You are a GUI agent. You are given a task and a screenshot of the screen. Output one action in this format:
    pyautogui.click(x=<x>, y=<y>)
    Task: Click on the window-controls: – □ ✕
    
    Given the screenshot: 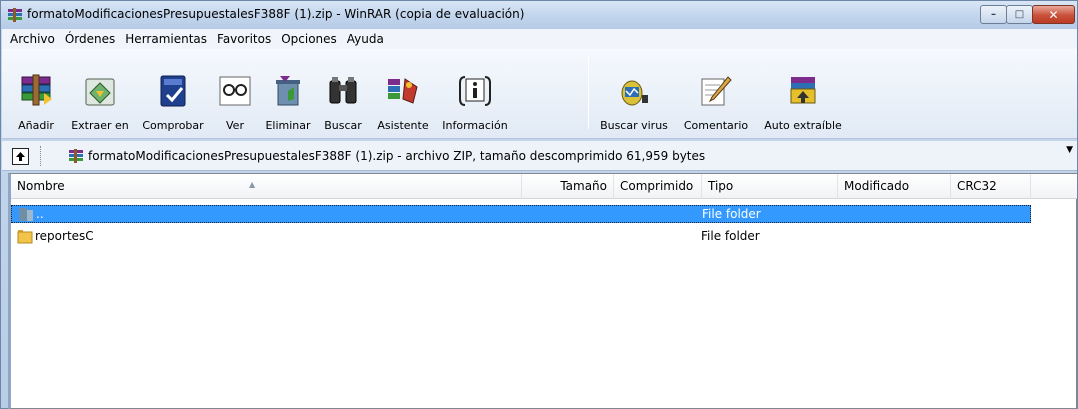 What is the action you would take?
    pyautogui.click(x=1027, y=14)
    